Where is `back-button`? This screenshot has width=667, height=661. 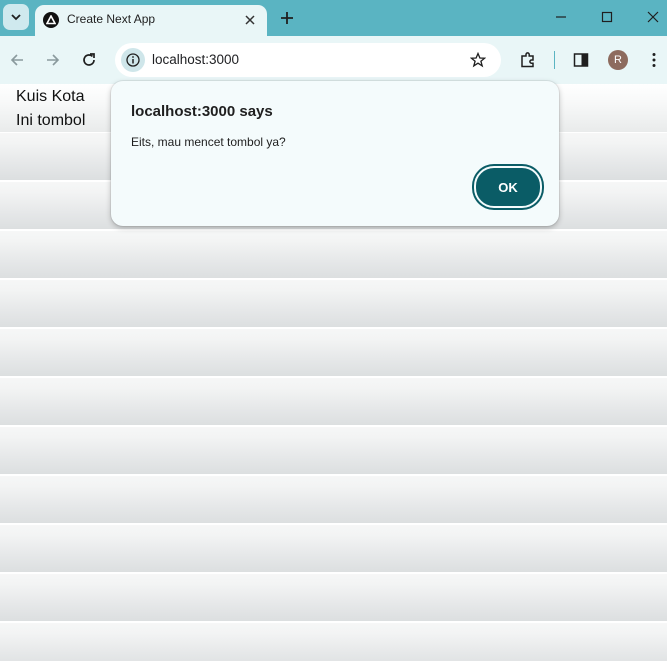 back-button is located at coordinates (17, 60).